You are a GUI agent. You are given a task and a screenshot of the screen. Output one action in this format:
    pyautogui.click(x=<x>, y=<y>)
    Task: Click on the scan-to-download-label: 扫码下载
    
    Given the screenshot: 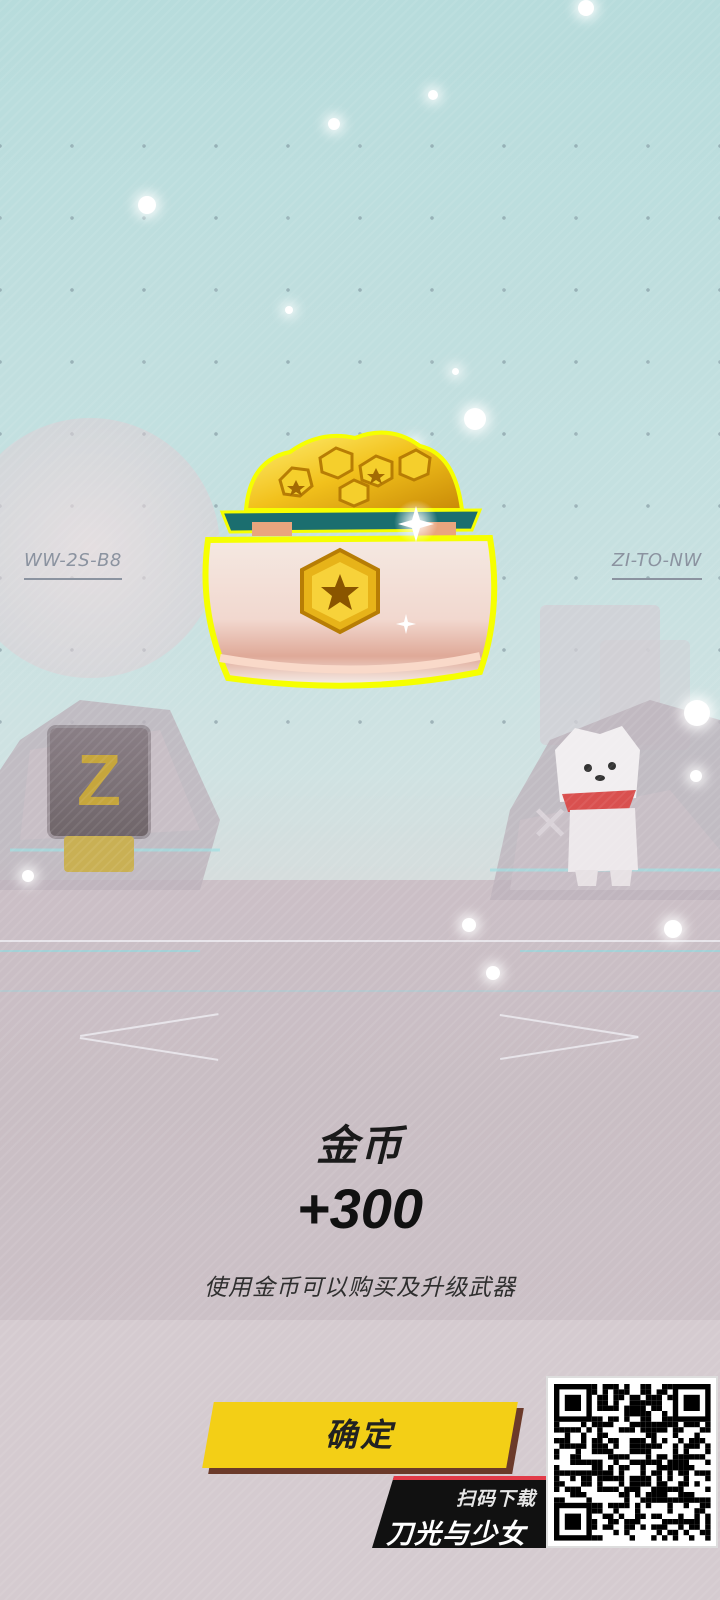 What is the action you would take?
    pyautogui.click(x=496, y=1499)
    